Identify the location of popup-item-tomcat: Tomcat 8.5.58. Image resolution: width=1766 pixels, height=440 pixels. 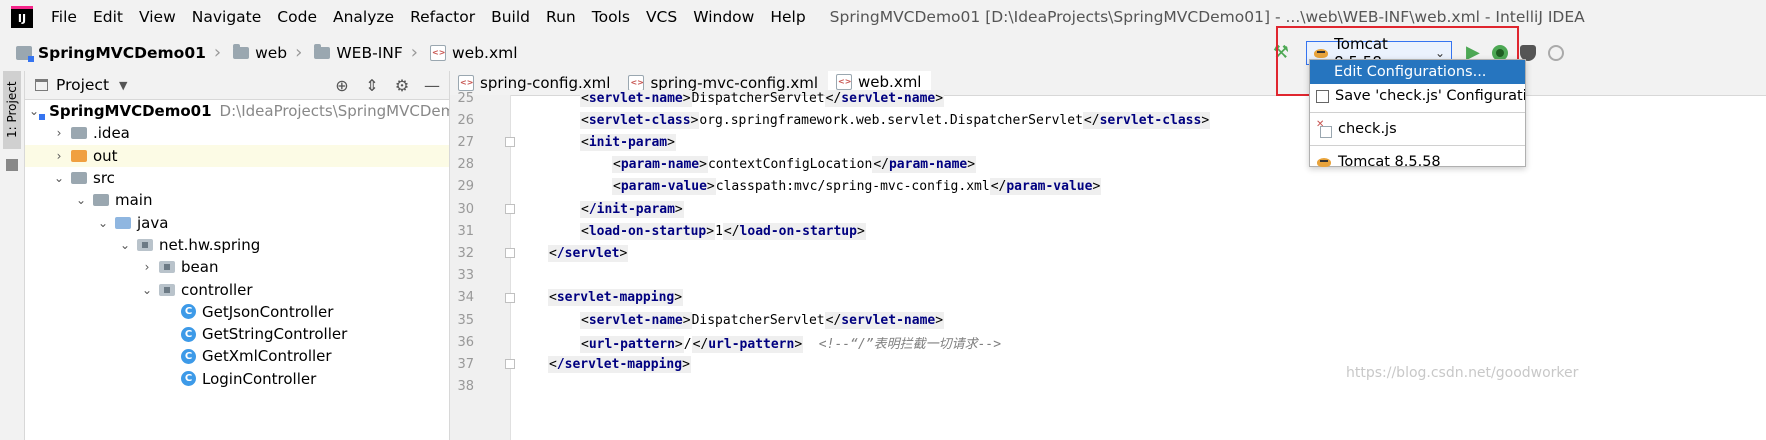
(1417, 162).